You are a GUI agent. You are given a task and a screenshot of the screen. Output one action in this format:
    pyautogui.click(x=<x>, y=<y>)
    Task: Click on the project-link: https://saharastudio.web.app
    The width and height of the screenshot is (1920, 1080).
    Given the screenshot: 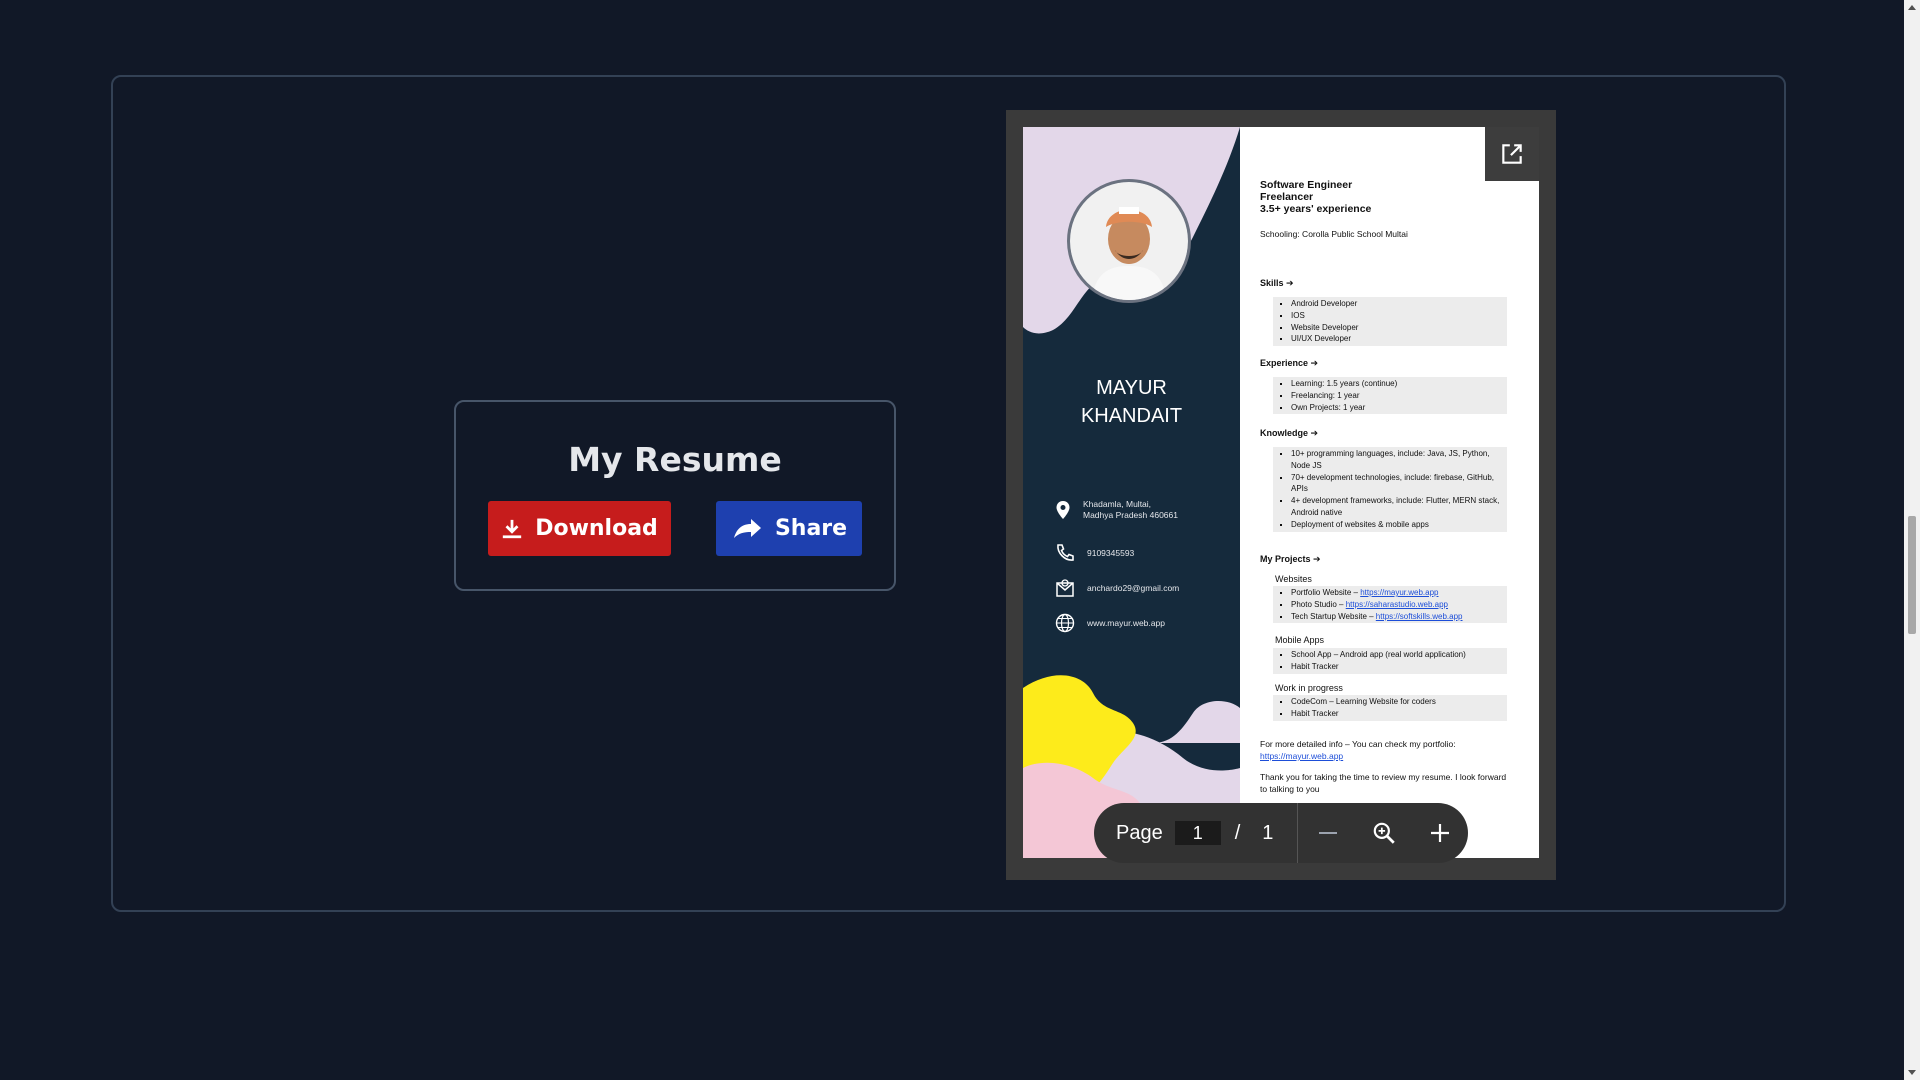 What is the action you would take?
    pyautogui.click(x=1397, y=604)
    